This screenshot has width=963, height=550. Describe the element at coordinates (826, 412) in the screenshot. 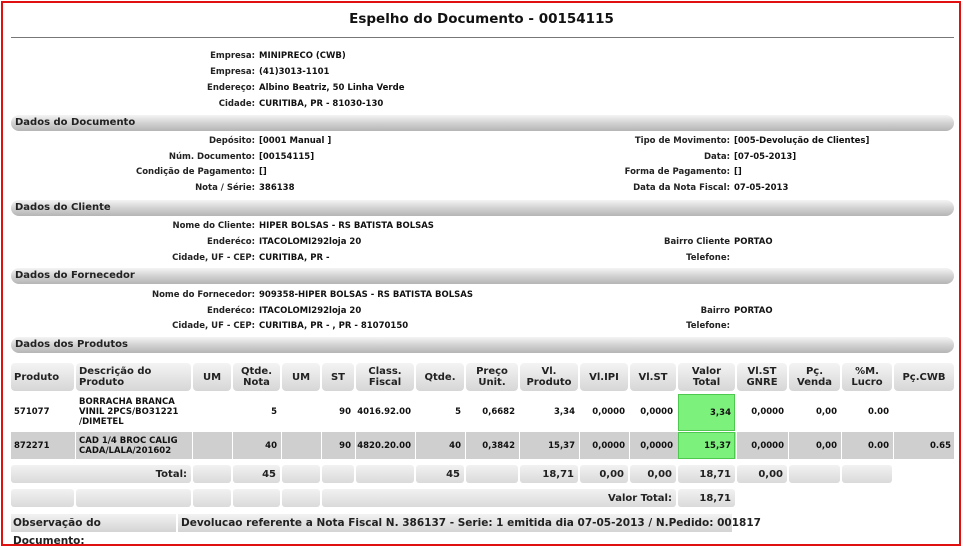

I see `row1-pc-venda: 0,00` at that location.